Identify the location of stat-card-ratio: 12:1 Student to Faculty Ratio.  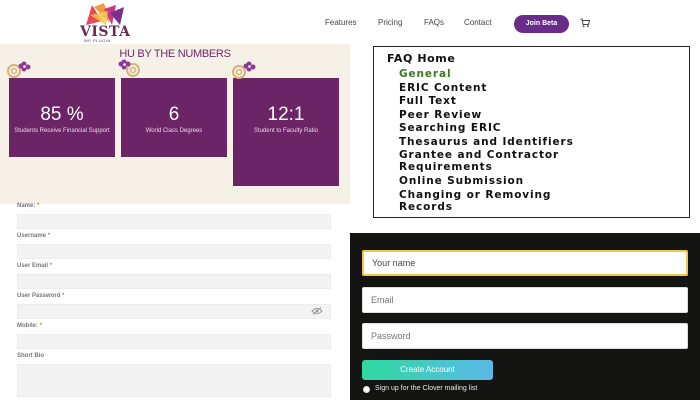
(286, 132).